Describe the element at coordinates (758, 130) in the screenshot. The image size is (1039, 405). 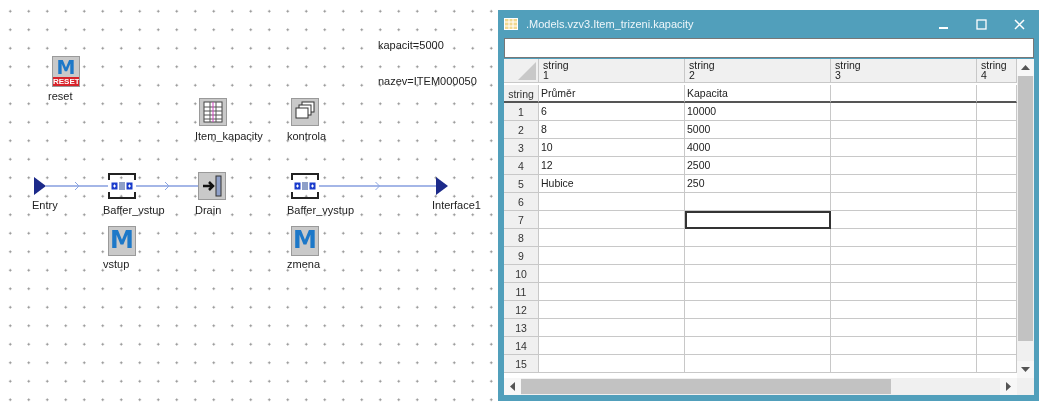
I see `table-cell: 5000` at that location.